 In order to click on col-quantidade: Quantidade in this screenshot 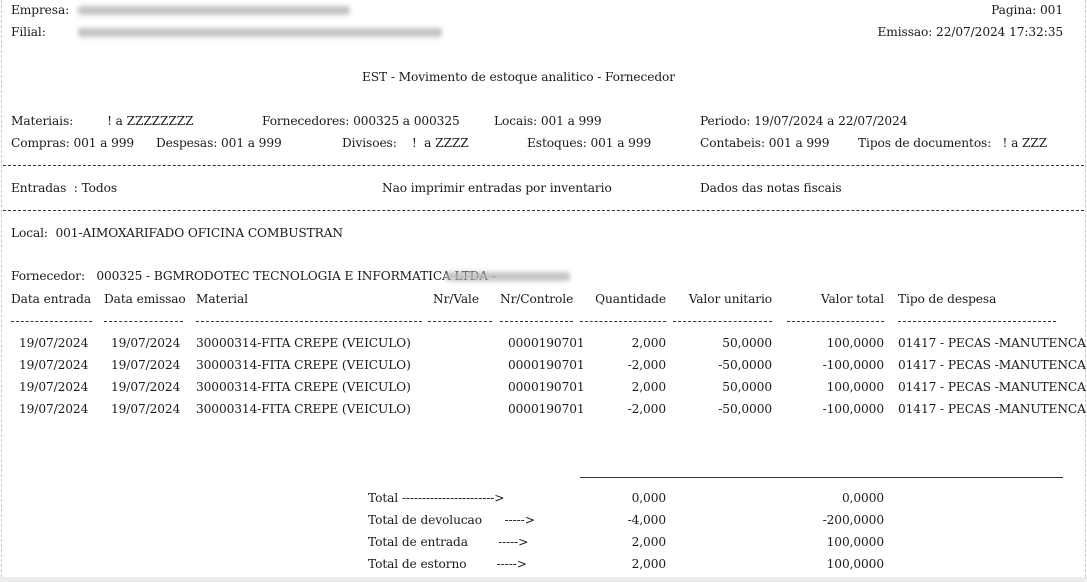, I will do `click(630, 299)`.